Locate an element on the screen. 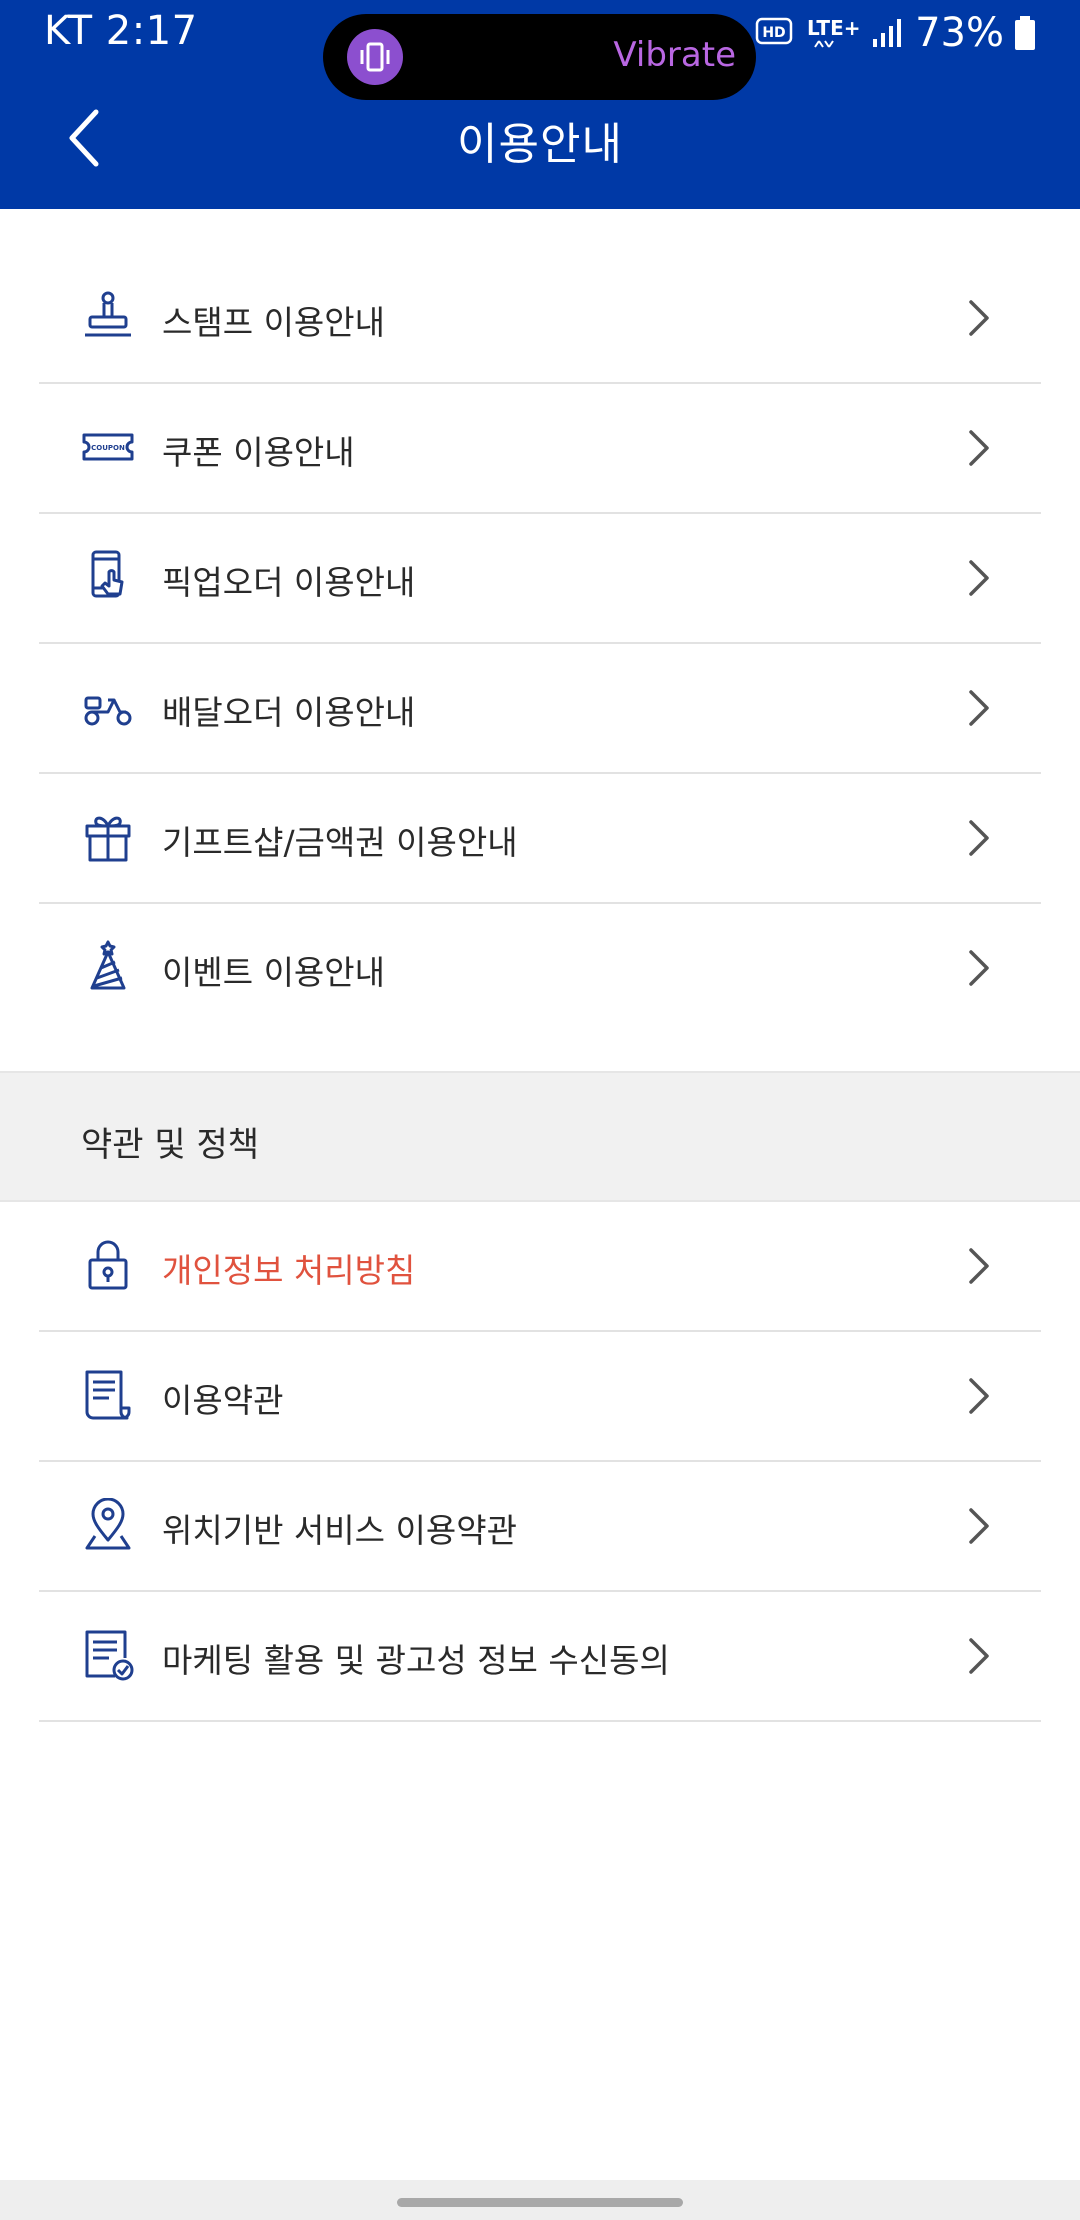  coupon-icon-text: COUPON is located at coordinates (108, 448).